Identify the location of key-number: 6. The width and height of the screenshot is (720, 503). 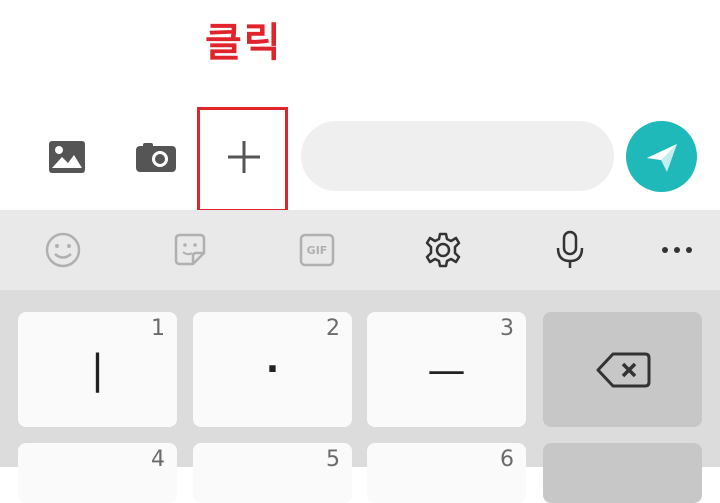
(507, 459).